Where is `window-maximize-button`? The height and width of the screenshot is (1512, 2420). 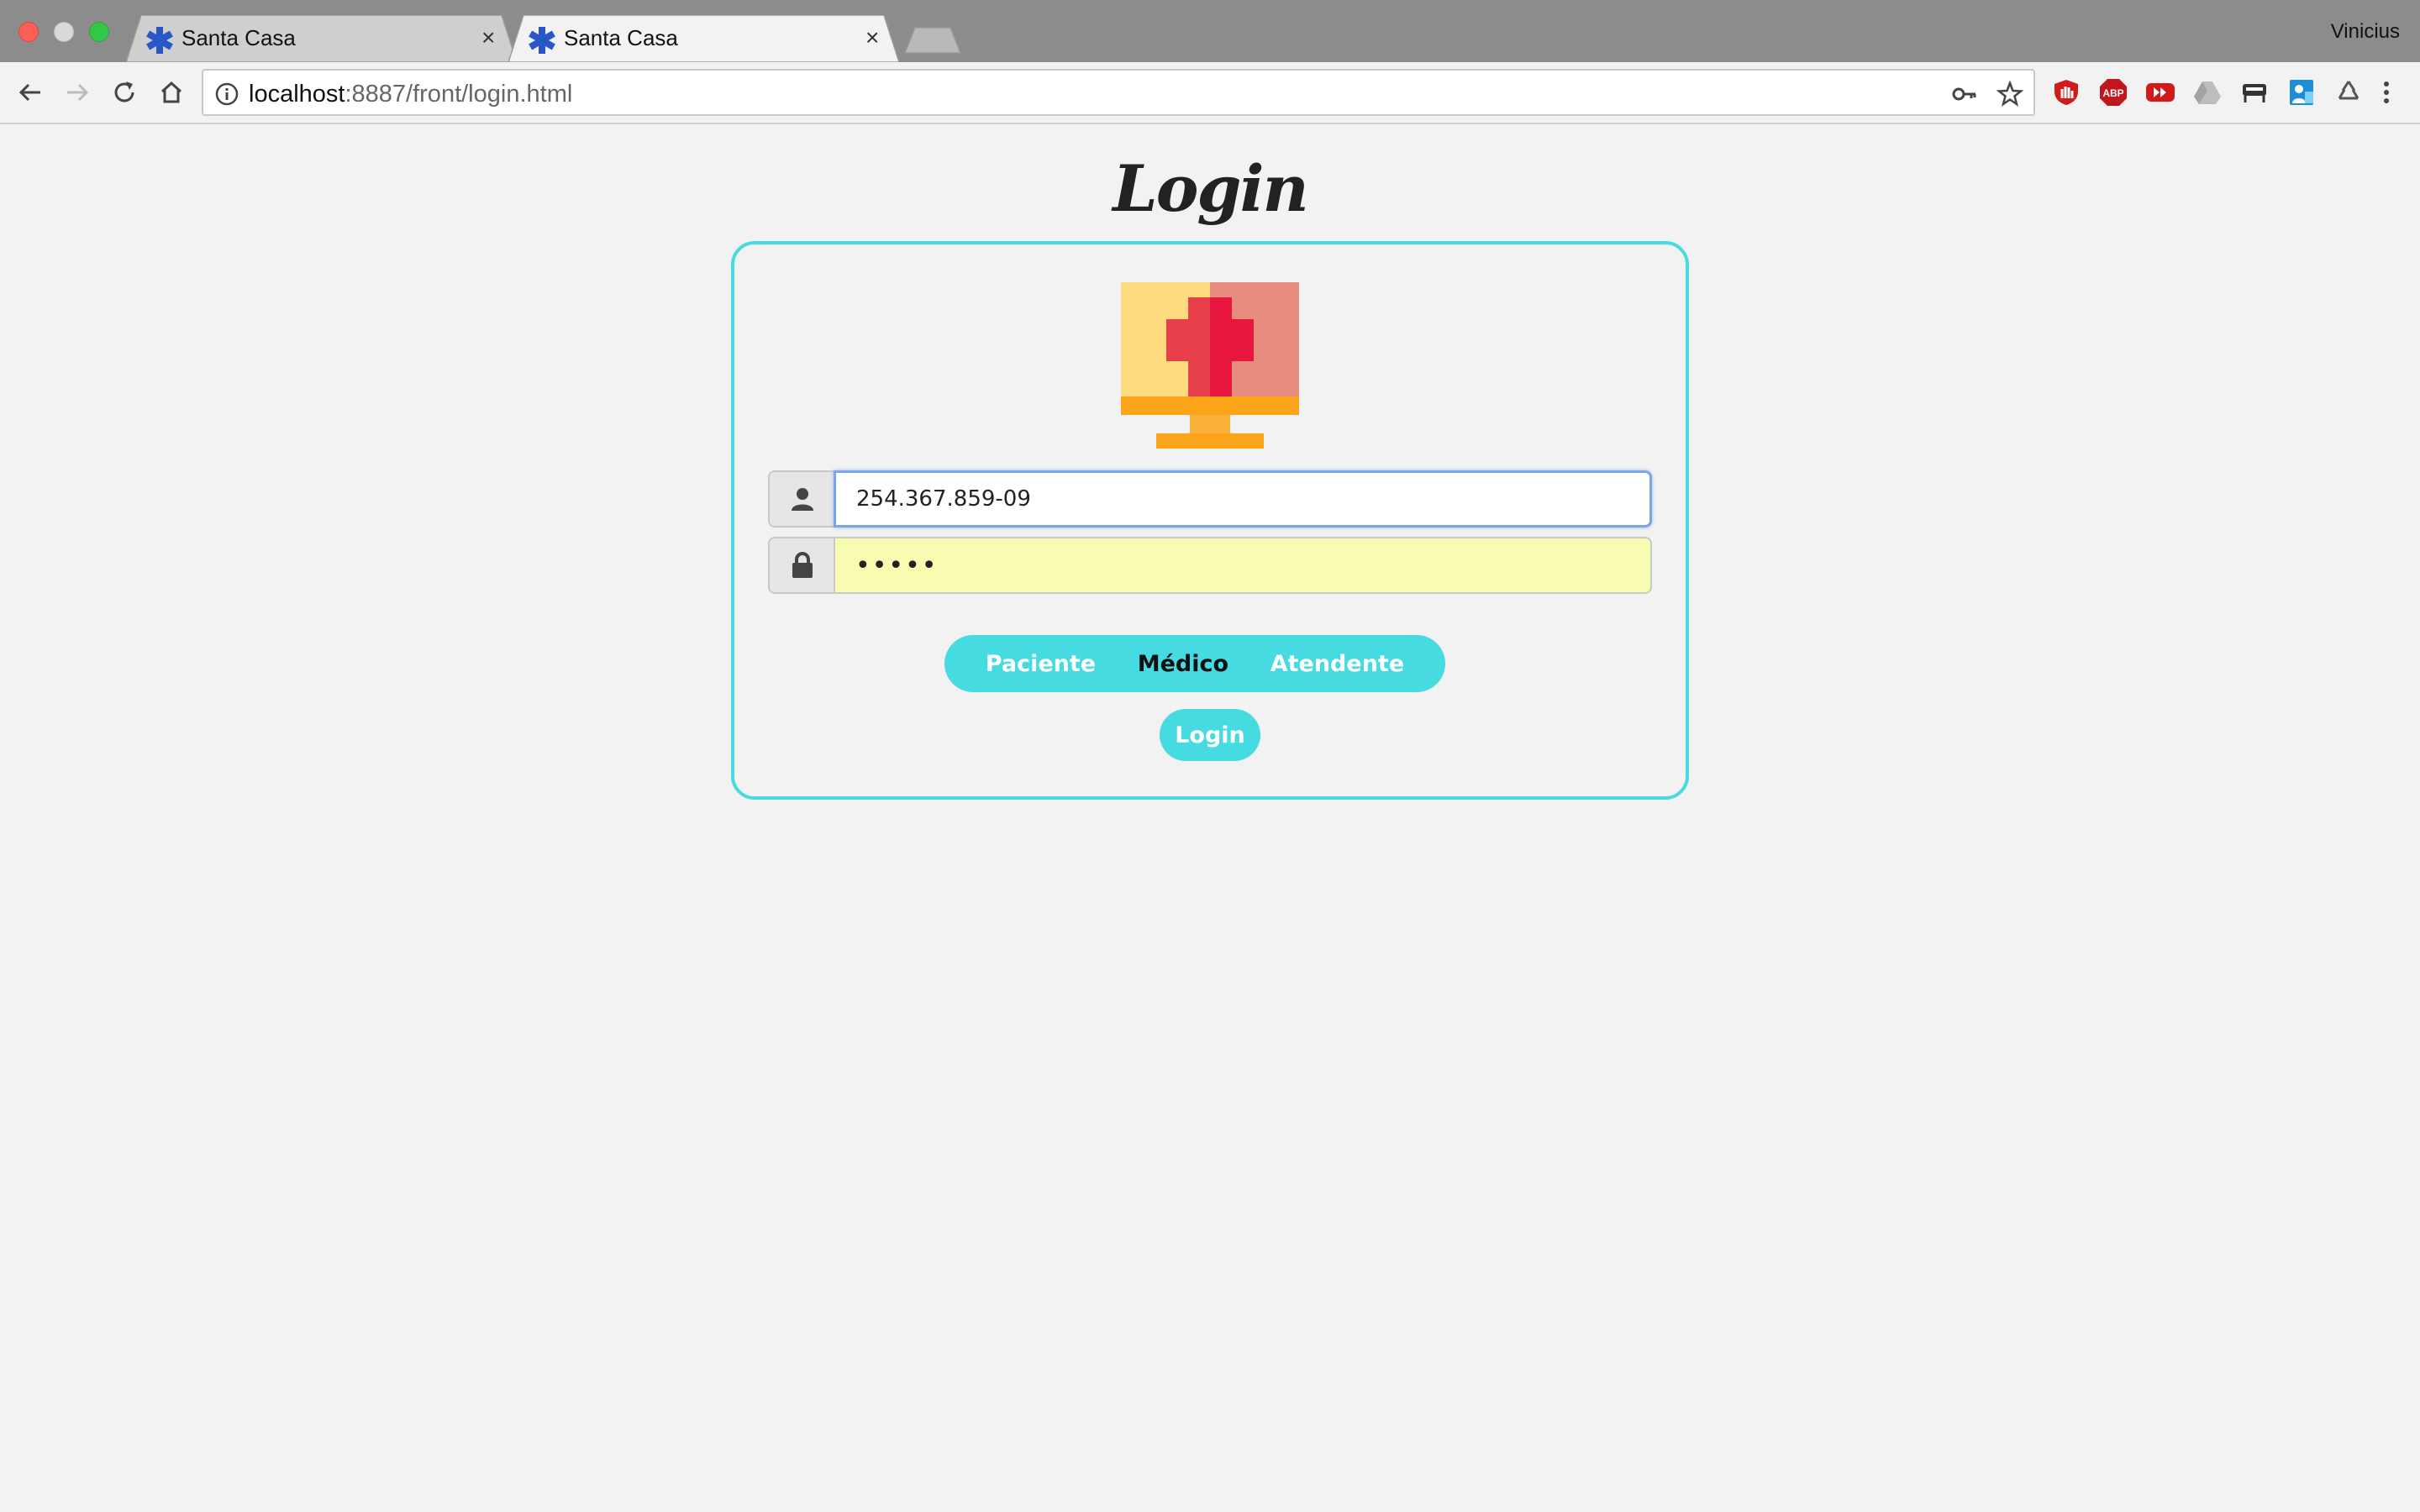 window-maximize-button is located at coordinates (99, 32).